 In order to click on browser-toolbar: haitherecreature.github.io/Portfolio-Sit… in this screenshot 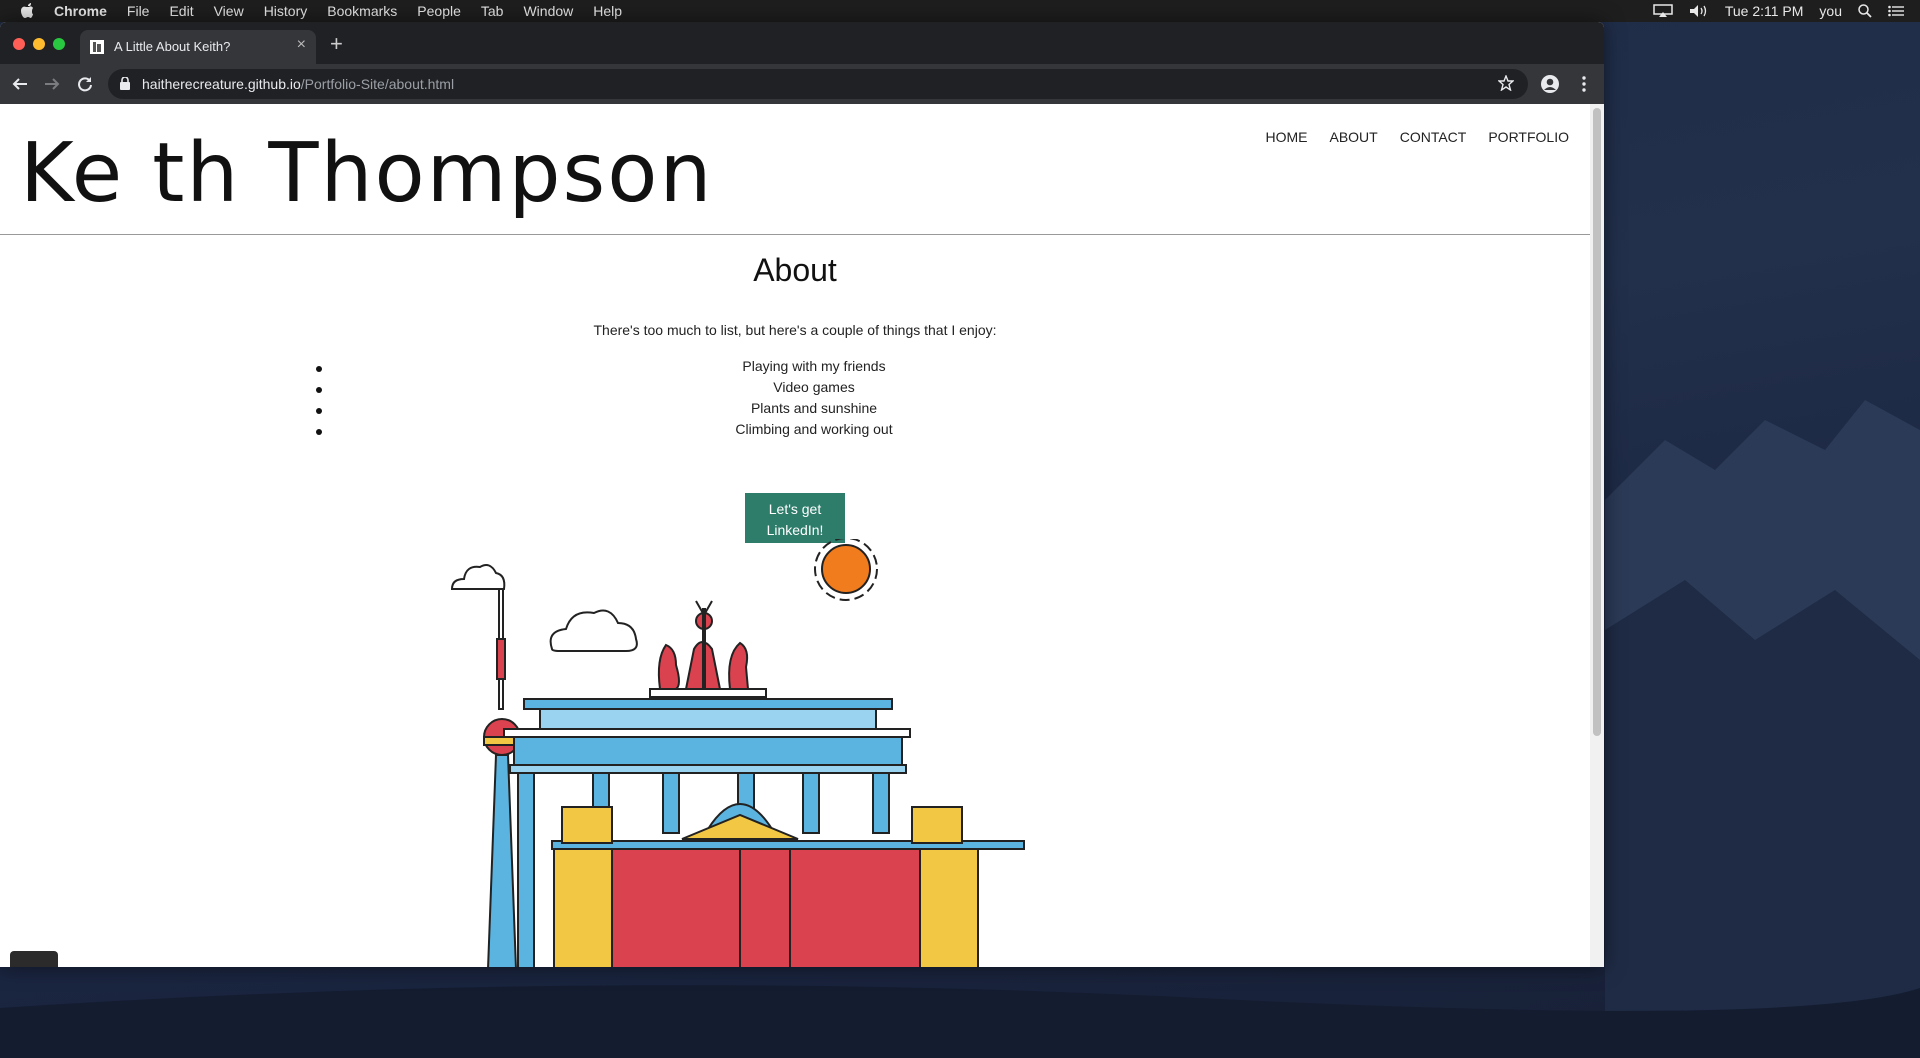, I will do `click(802, 84)`.